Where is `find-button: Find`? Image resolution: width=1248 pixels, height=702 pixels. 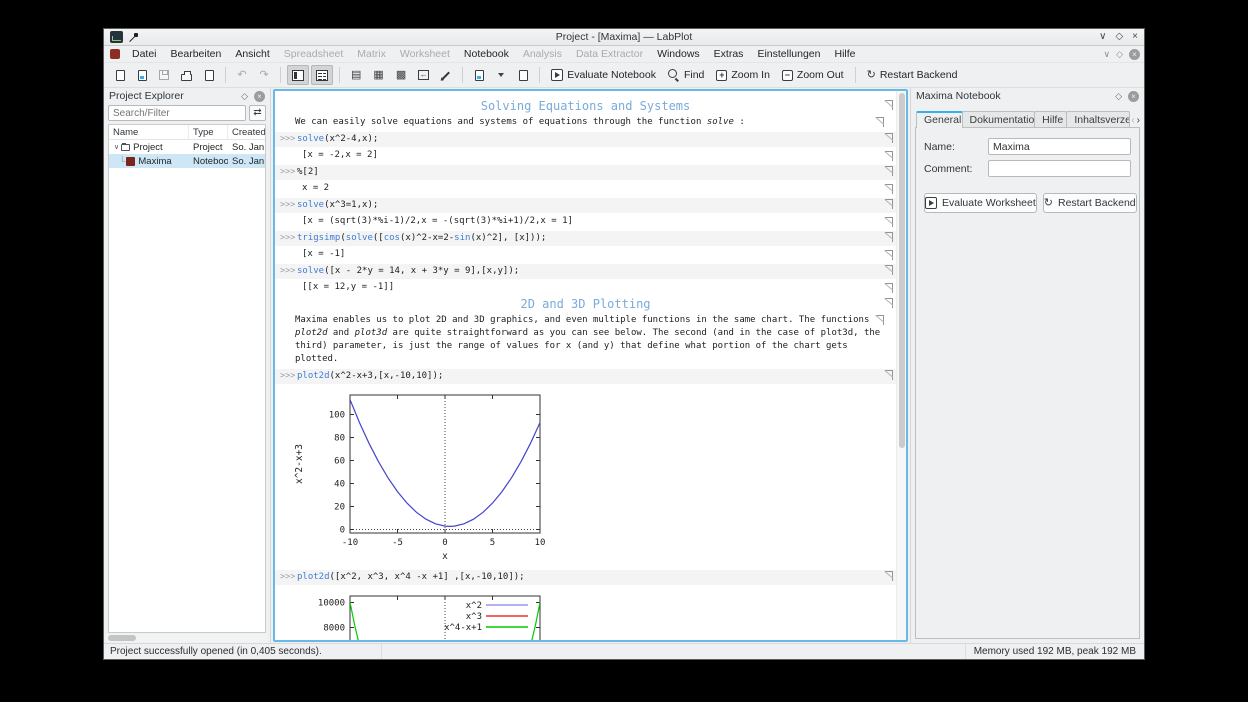 find-button: Find is located at coordinates (686, 75).